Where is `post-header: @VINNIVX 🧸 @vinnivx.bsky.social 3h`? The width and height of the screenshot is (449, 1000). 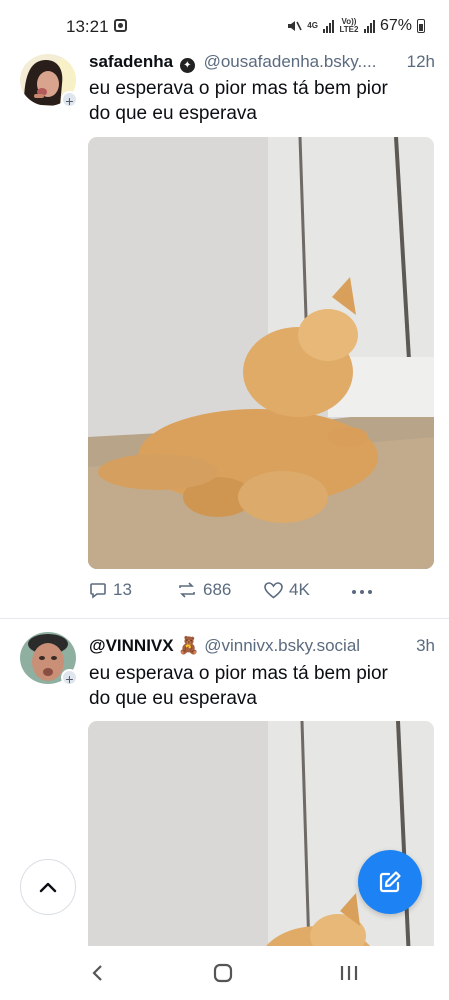 post-header: @VINNIVX 🧸 @vinnivx.bsky.social 3h is located at coordinates (262, 648).